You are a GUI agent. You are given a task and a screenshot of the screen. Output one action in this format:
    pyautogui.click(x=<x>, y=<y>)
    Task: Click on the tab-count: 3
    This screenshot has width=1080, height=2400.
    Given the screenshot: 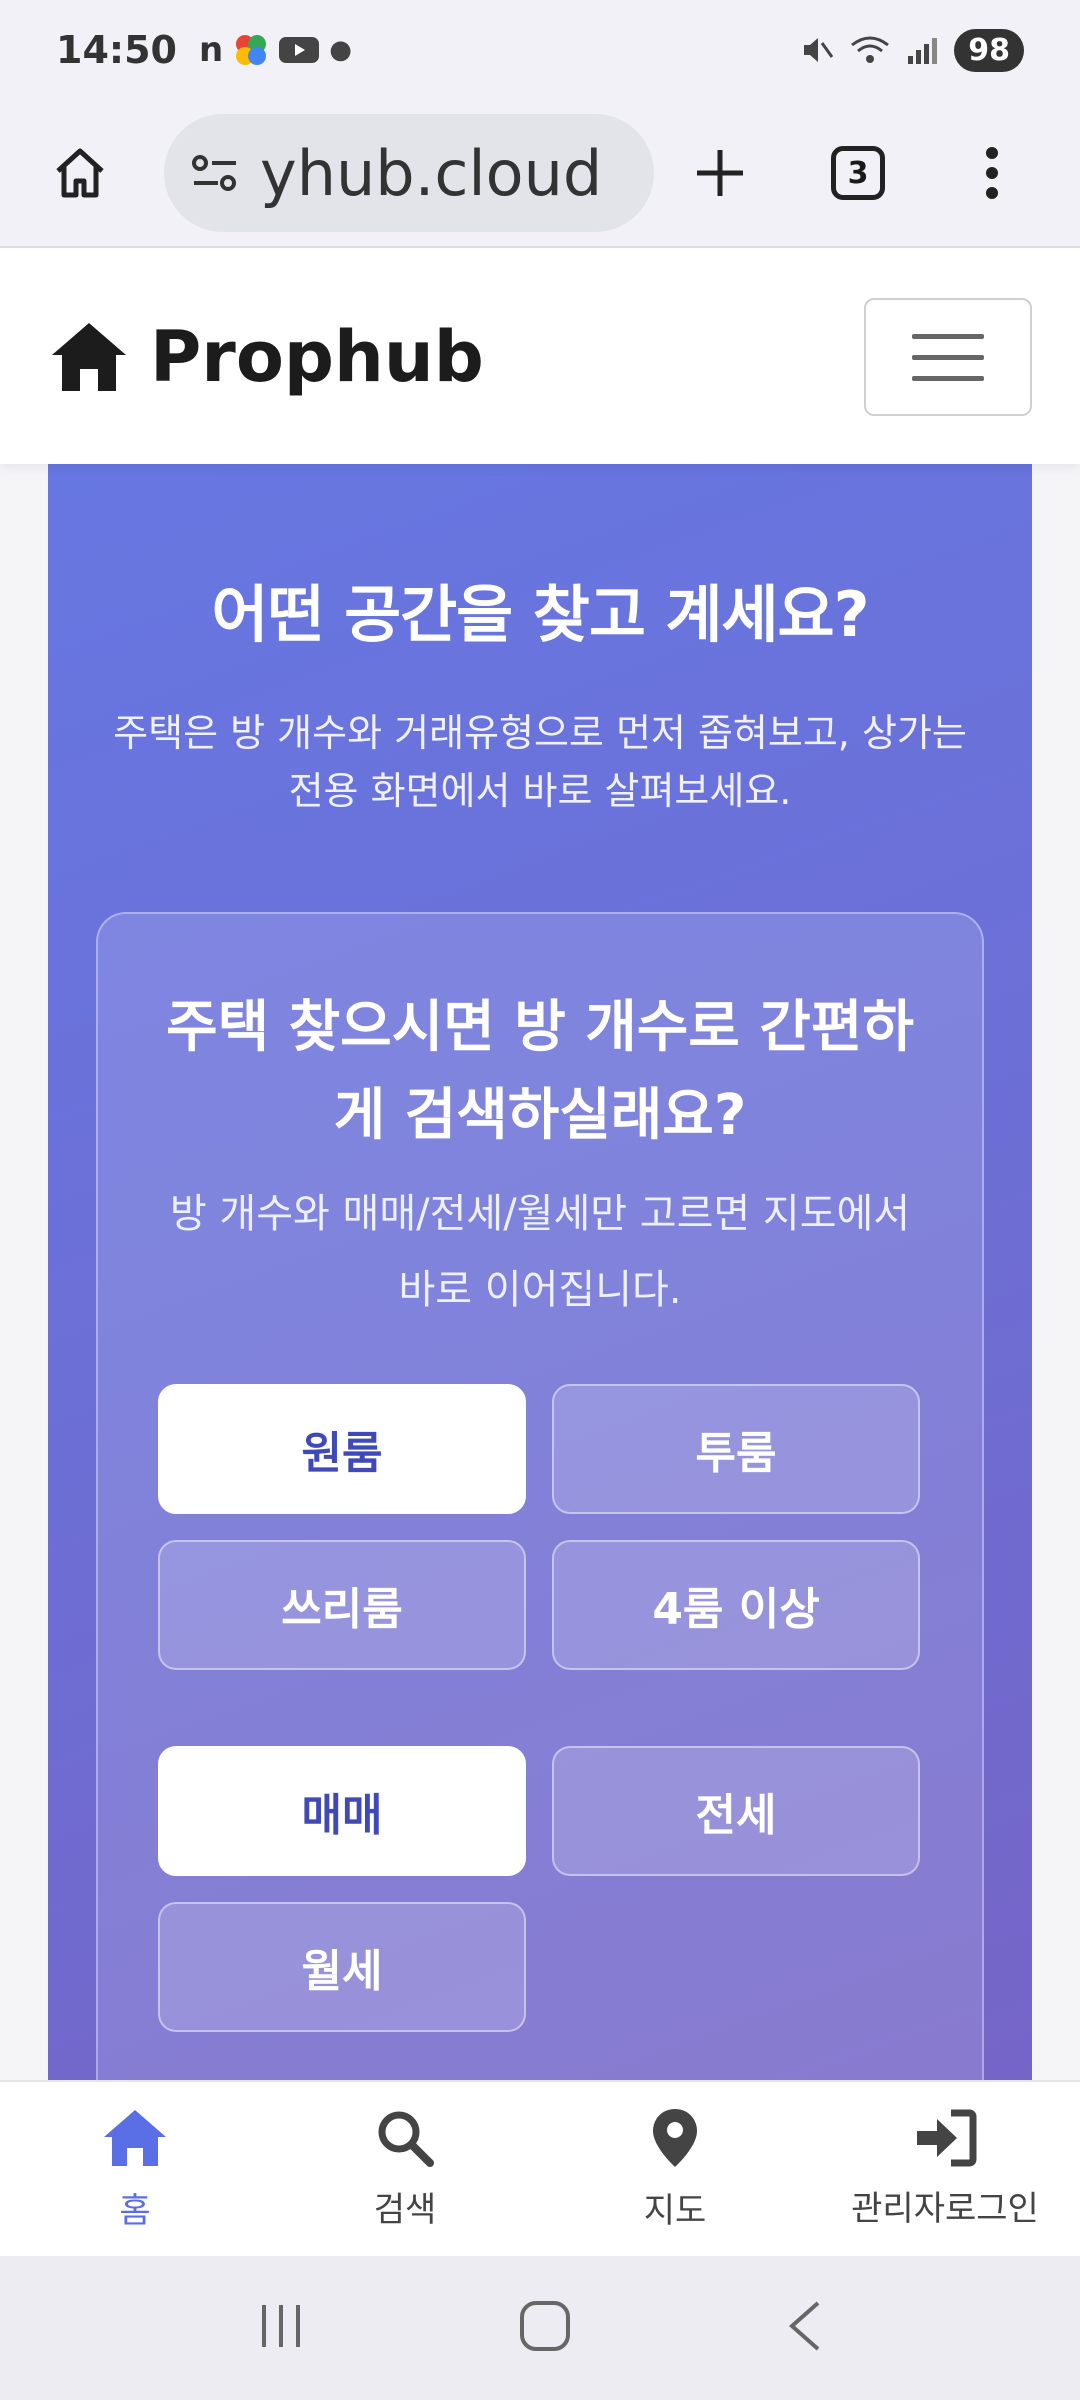 What is the action you would take?
    pyautogui.click(x=858, y=173)
    